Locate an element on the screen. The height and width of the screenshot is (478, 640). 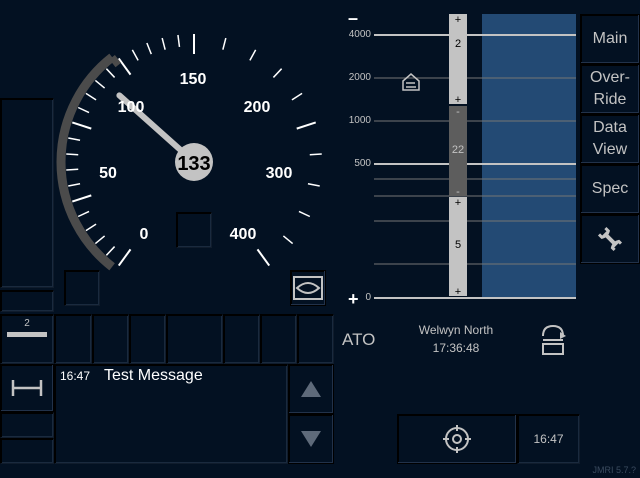
shunting-icon is located at coordinates (27, 388).